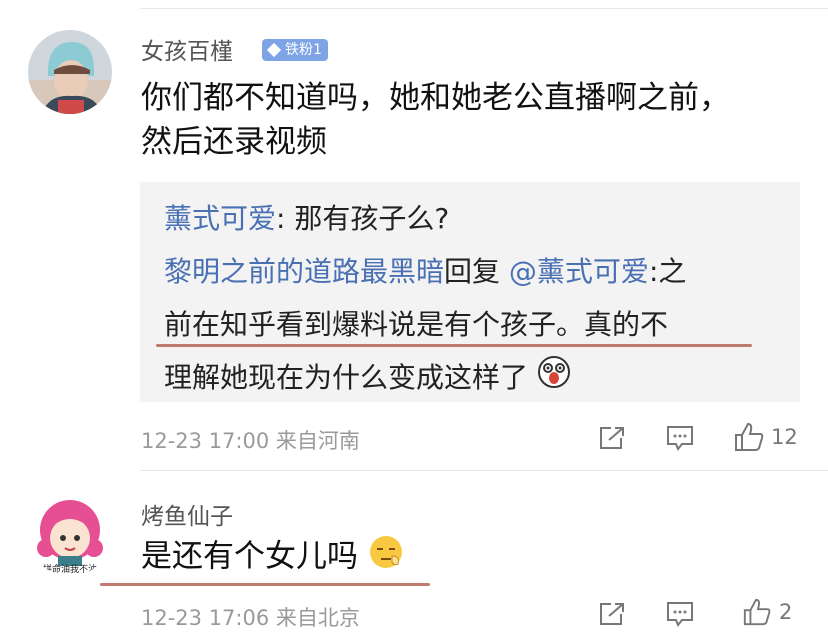 The width and height of the screenshot is (828, 632). What do you see at coordinates (70, 534) in the screenshot?
I see `avatar: 拼命油我不油` at bounding box center [70, 534].